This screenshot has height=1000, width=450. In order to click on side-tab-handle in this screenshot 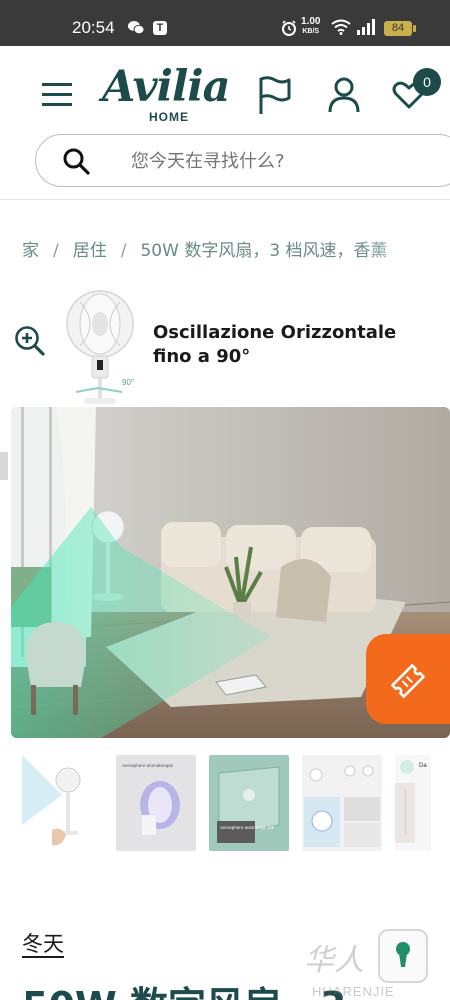, I will do `click(4, 466)`.